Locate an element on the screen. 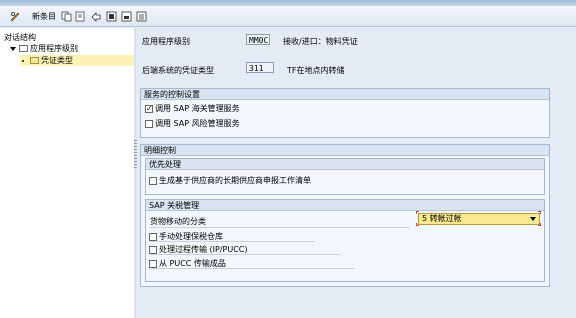 The image size is (576, 318). risk-service-checkbox-row: 调用 SAP 风险管理服务 is located at coordinates (192, 123).